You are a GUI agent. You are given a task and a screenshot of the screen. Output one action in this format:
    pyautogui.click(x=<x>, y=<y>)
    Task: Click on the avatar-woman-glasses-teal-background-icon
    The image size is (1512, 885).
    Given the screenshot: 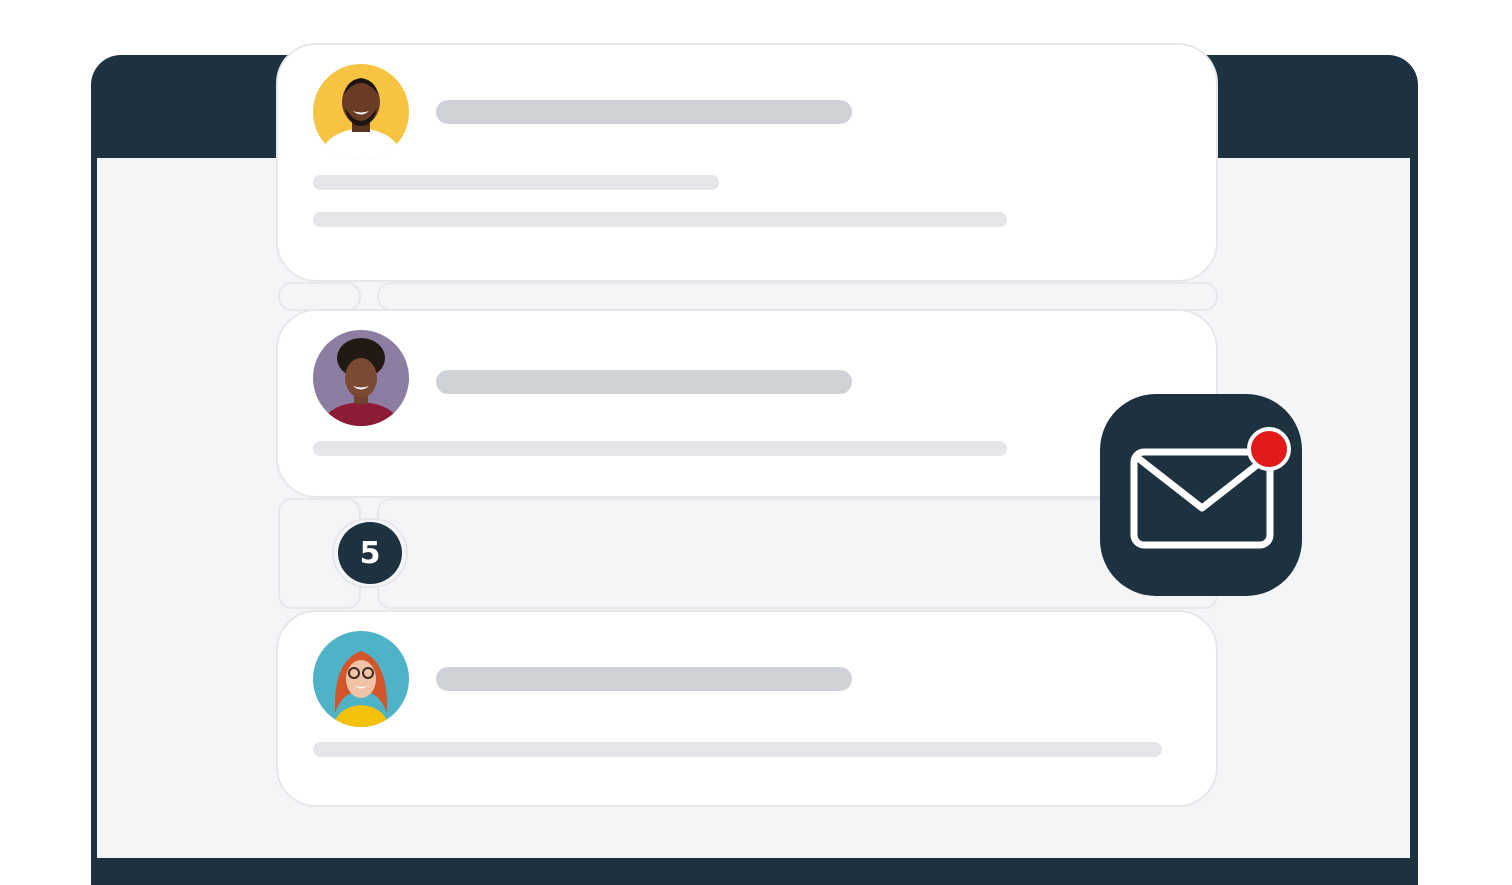 What is the action you would take?
    pyautogui.click(x=361, y=679)
    